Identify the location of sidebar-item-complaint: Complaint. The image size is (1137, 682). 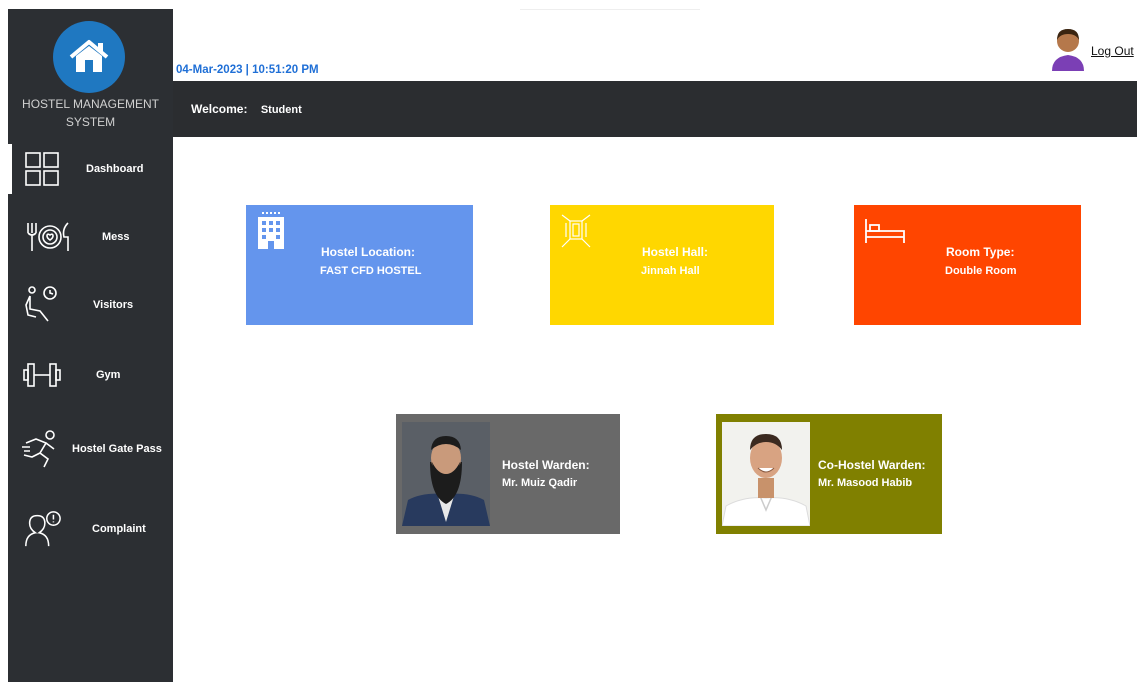
(90, 529).